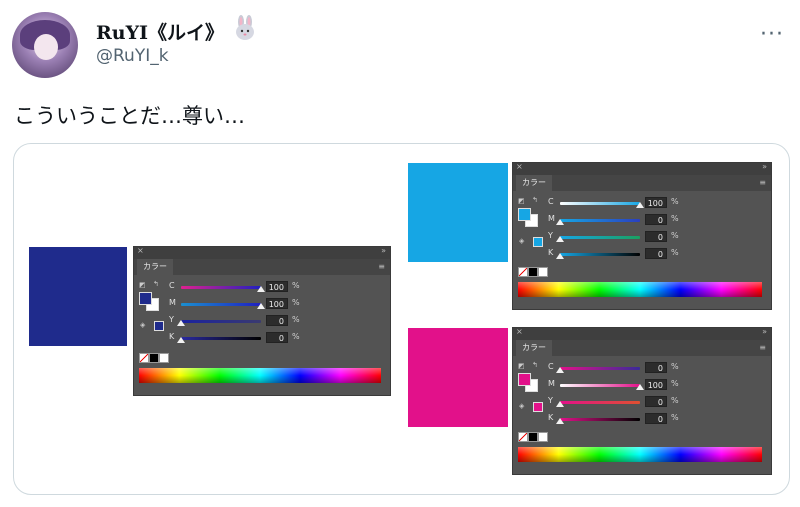 The height and width of the screenshot is (507, 800). What do you see at coordinates (132, 56) in the screenshot?
I see `user-handle: @RuYI_k` at bounding box center [132, 56].